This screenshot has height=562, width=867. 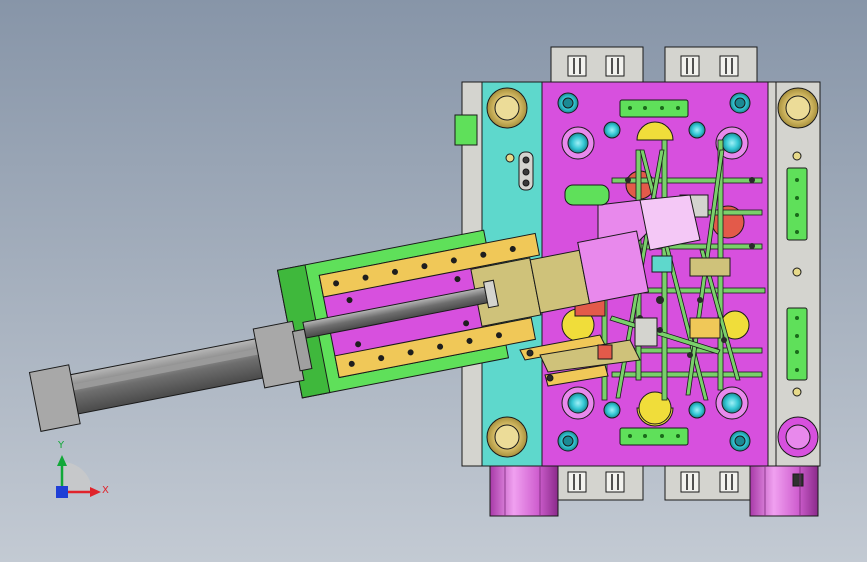 What do you see at coordinates (711, 64) in the screenshot?
I see `top-clamp-block-right` at bounding box center [711, 64].